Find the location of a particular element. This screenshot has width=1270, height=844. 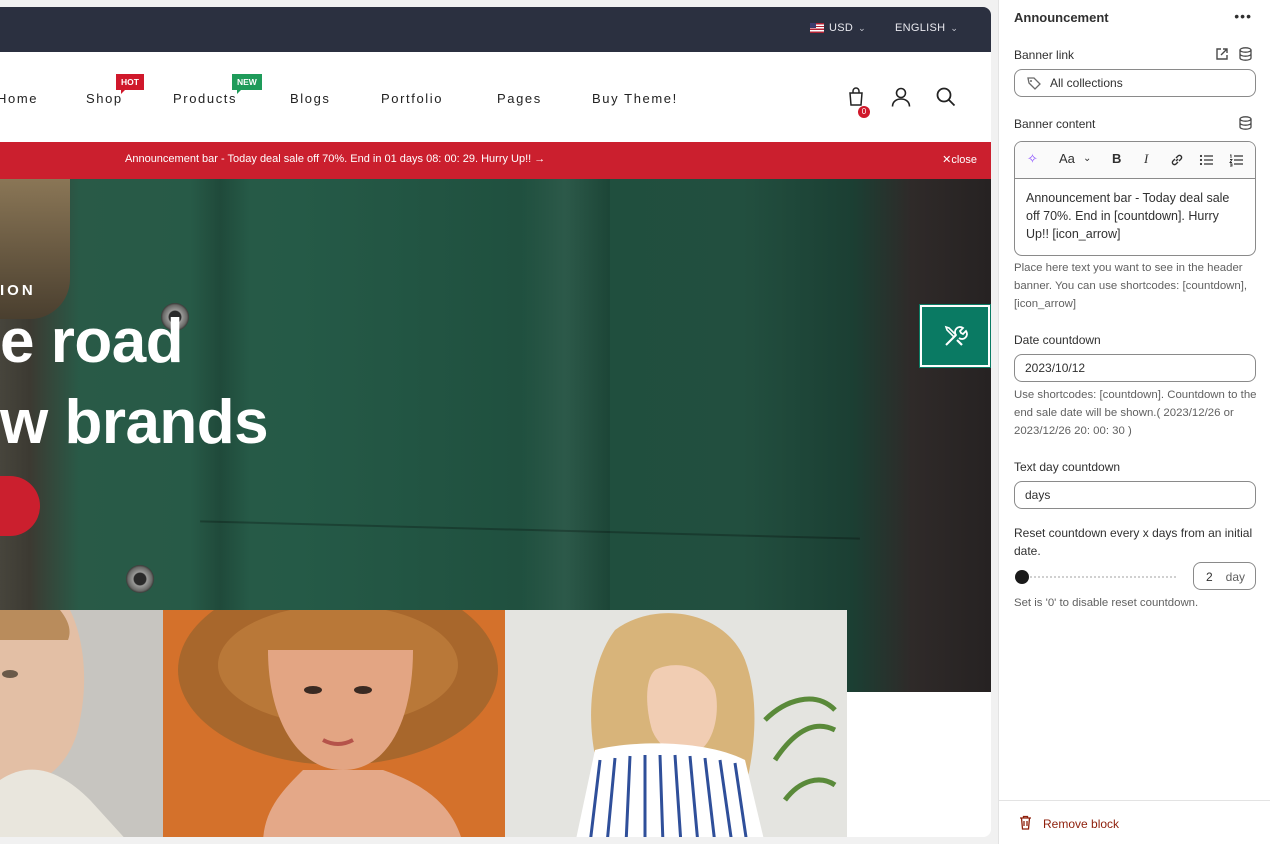

cart-count-badge: 0 is located at coordinates (864, 112).